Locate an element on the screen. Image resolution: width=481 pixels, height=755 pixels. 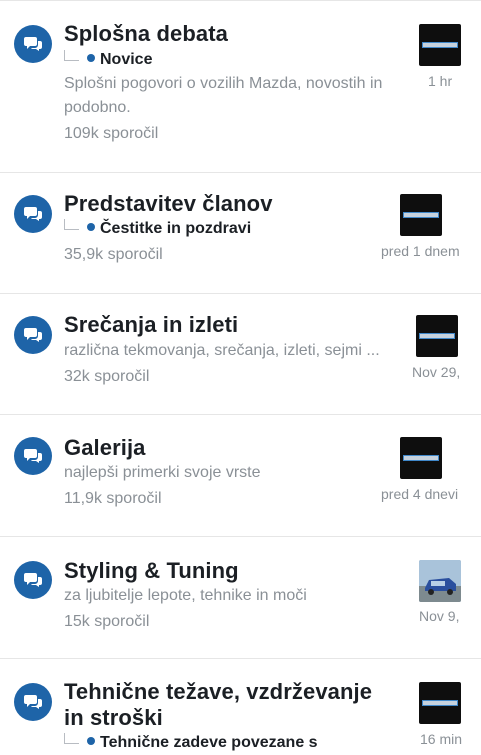
forum-description: za ljubitelje lepote, tehnike in moči is located at coordinates (185, 595).